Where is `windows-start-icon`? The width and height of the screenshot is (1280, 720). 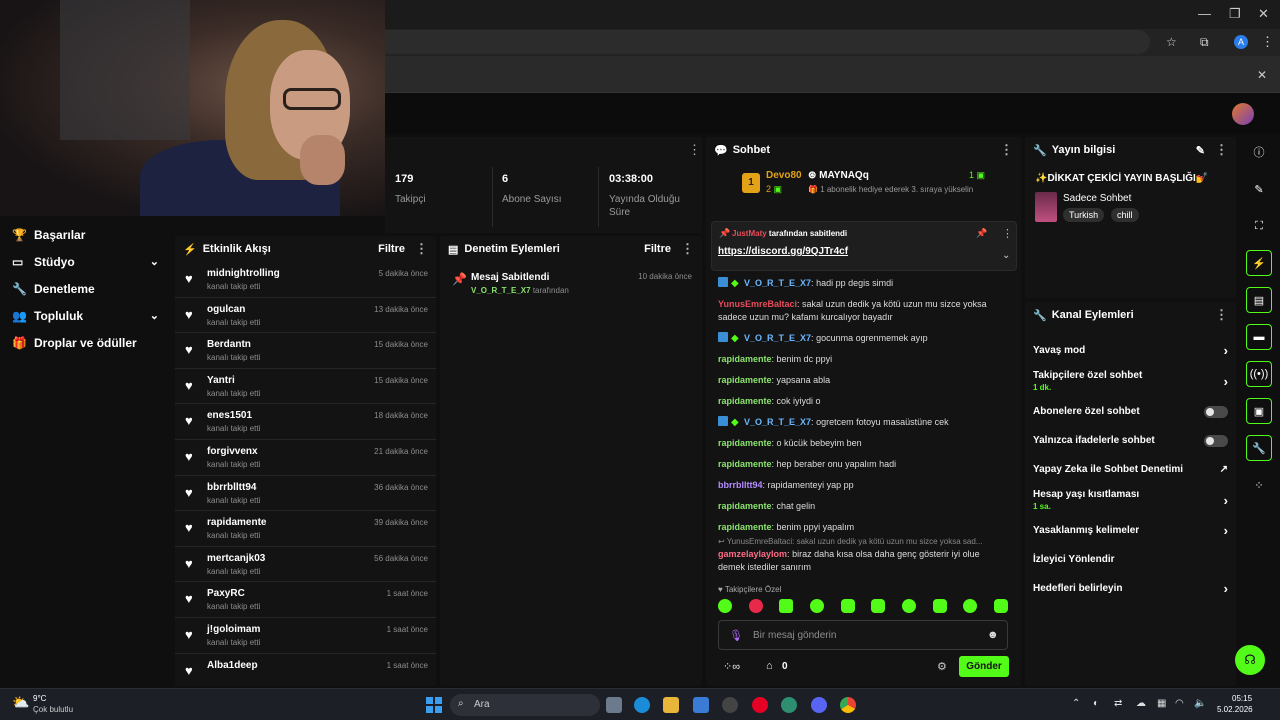 windows-start-icon is located at coordinates (434, 705).